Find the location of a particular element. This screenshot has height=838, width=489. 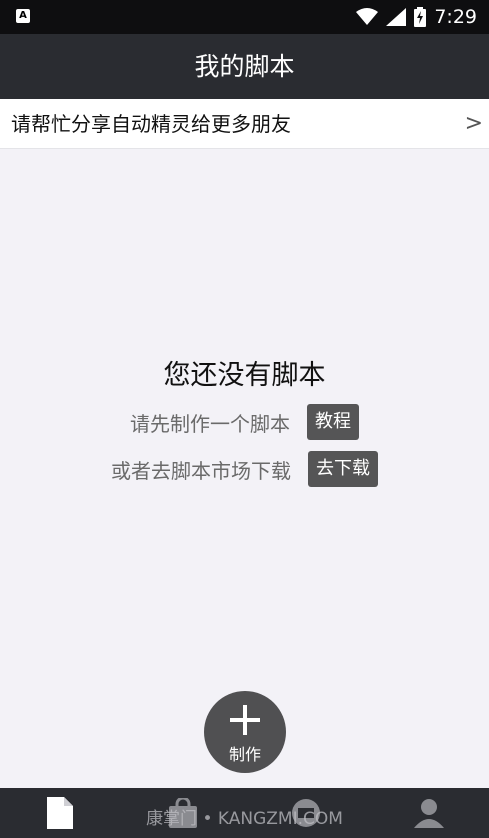

empty-state-title: 您还没有脚本 is located at coordinates (244, 375).